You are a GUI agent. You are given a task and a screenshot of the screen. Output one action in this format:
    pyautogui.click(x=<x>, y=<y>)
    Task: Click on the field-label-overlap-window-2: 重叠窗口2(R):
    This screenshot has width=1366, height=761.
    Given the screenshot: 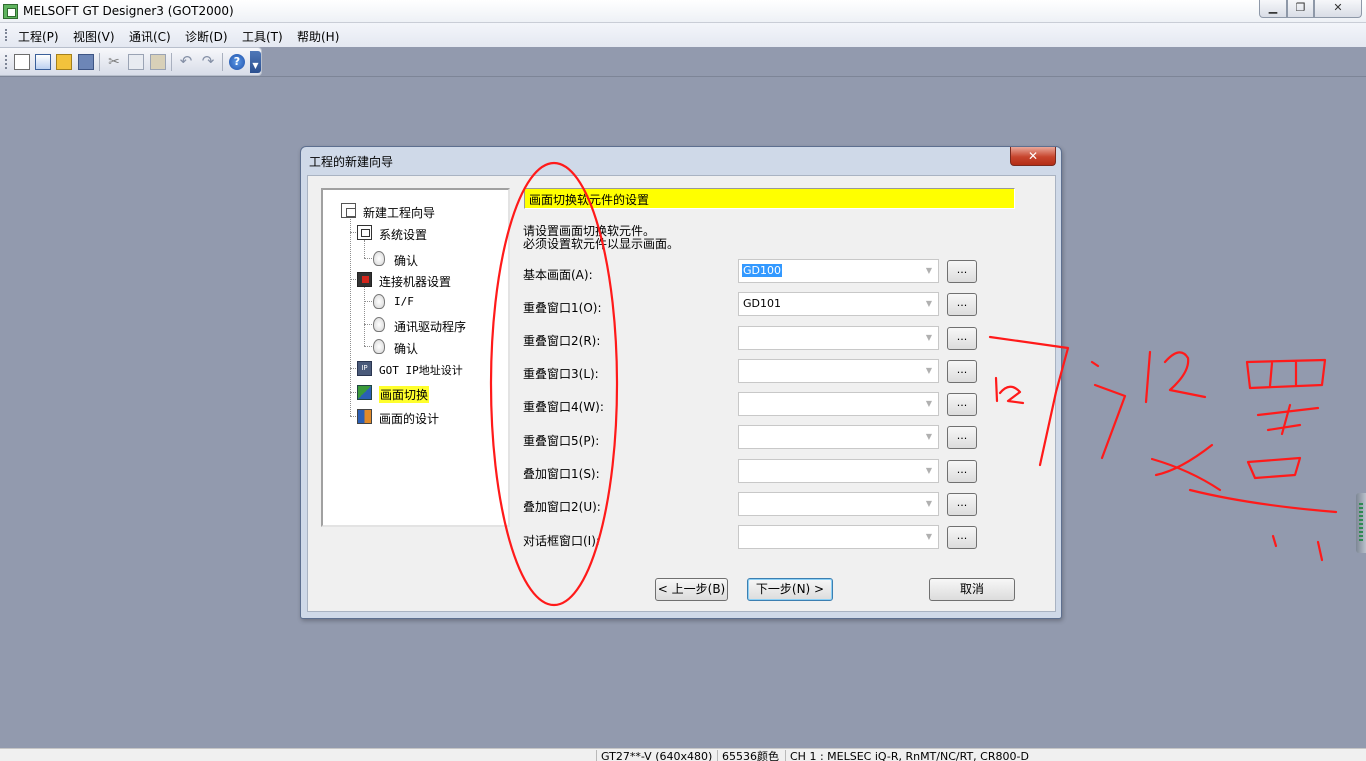 What is the action you would take?
    pyautogui.click(x=562, y=341)
    